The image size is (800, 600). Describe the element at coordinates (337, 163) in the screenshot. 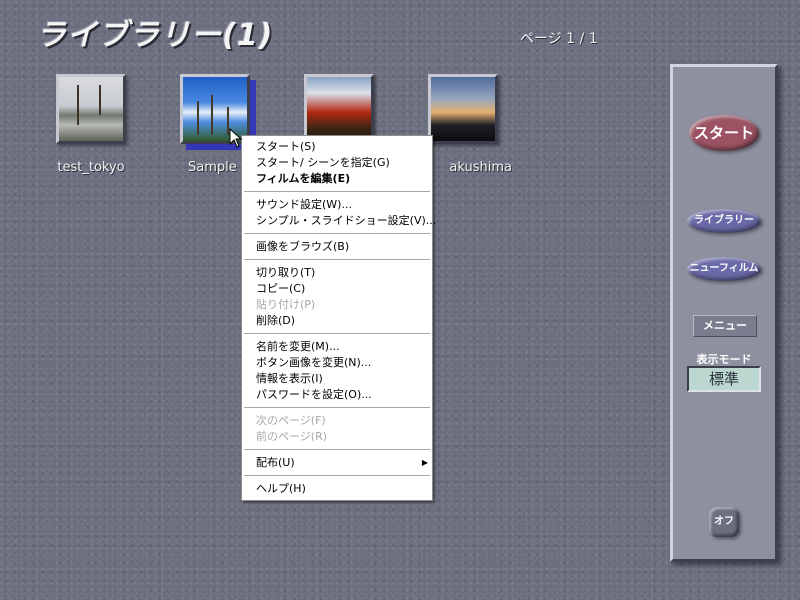

I see `menu-item-start-scene: スタート/ シーンを指定(G)` at that location.